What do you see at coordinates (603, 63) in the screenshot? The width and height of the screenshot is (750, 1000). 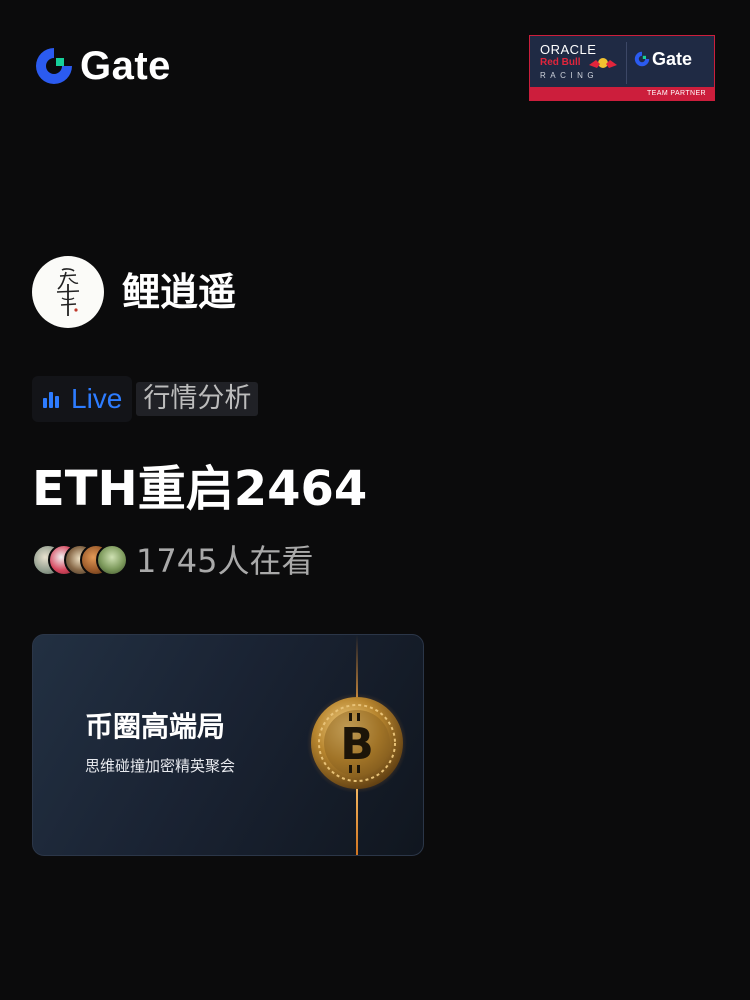 I see `red-bull-logo-icon` at bounding box center [603, 63].